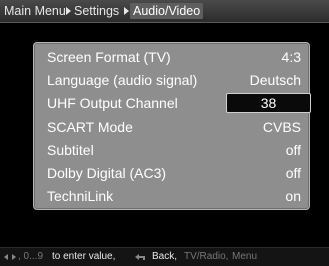 This screenshot has height=266, width=329. Describe the element at coordinates (109, 57) in the screenshot. I see `setting-label: Screen Format (TV)` at that location.